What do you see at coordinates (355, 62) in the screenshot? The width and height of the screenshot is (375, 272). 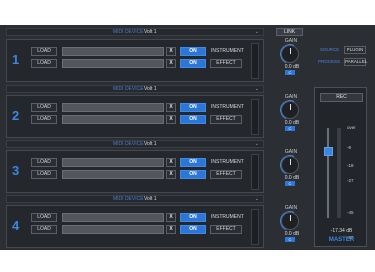 I see `parallel-button: PARALLEL` at bounding box center [355, 62].